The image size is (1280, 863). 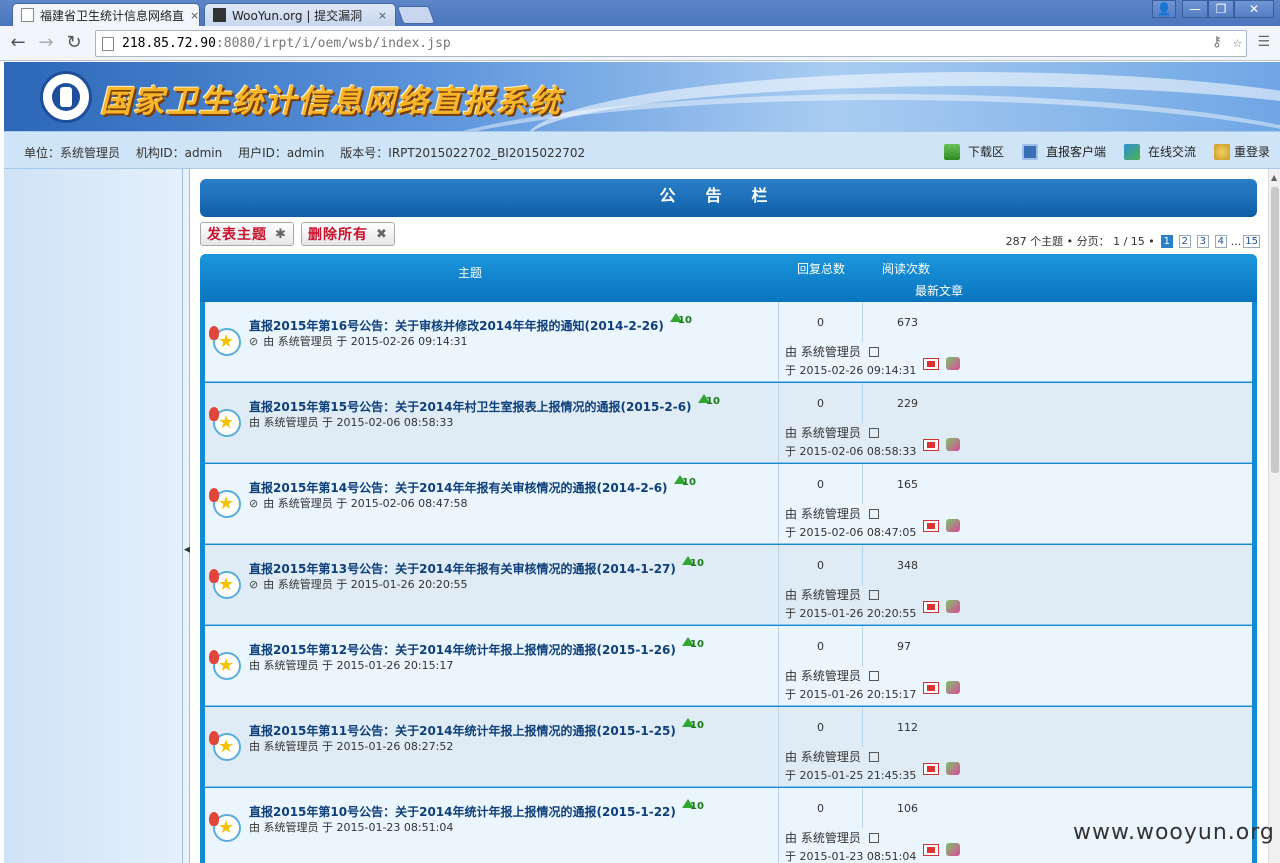 I want to click on page-link-1: 1, so click(x=1166, y=241).